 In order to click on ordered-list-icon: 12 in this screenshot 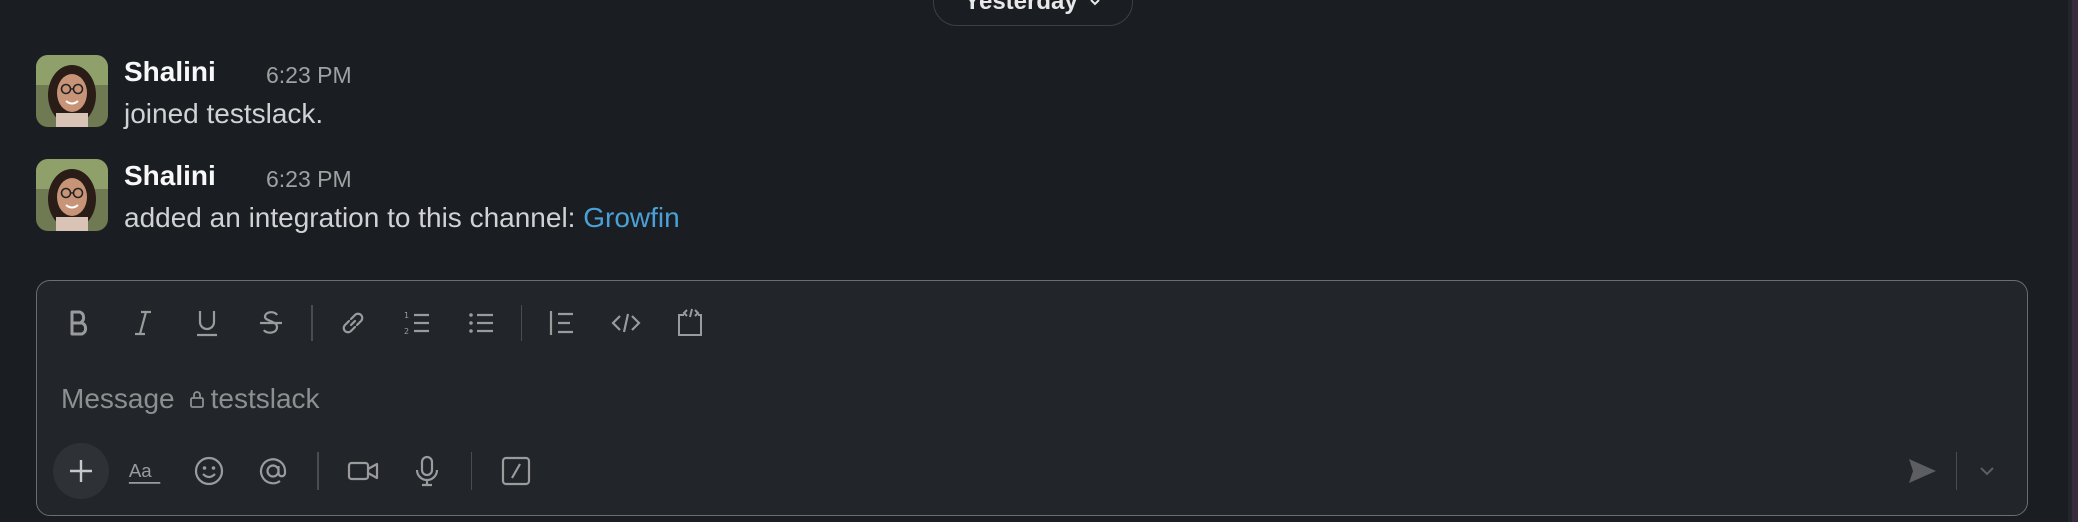, I will do `click(416, 323)`.